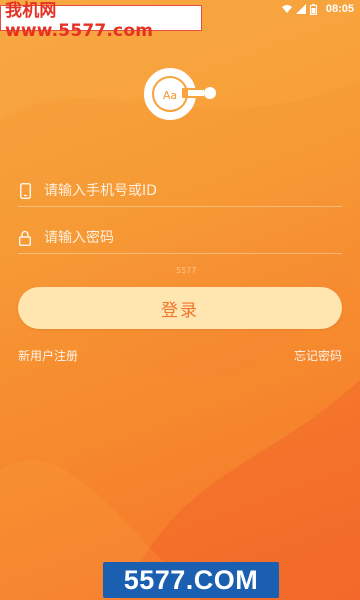 This screenshot has height=600, width=360. I want to click on watermark-center-text: 5577, so click(186, 270).